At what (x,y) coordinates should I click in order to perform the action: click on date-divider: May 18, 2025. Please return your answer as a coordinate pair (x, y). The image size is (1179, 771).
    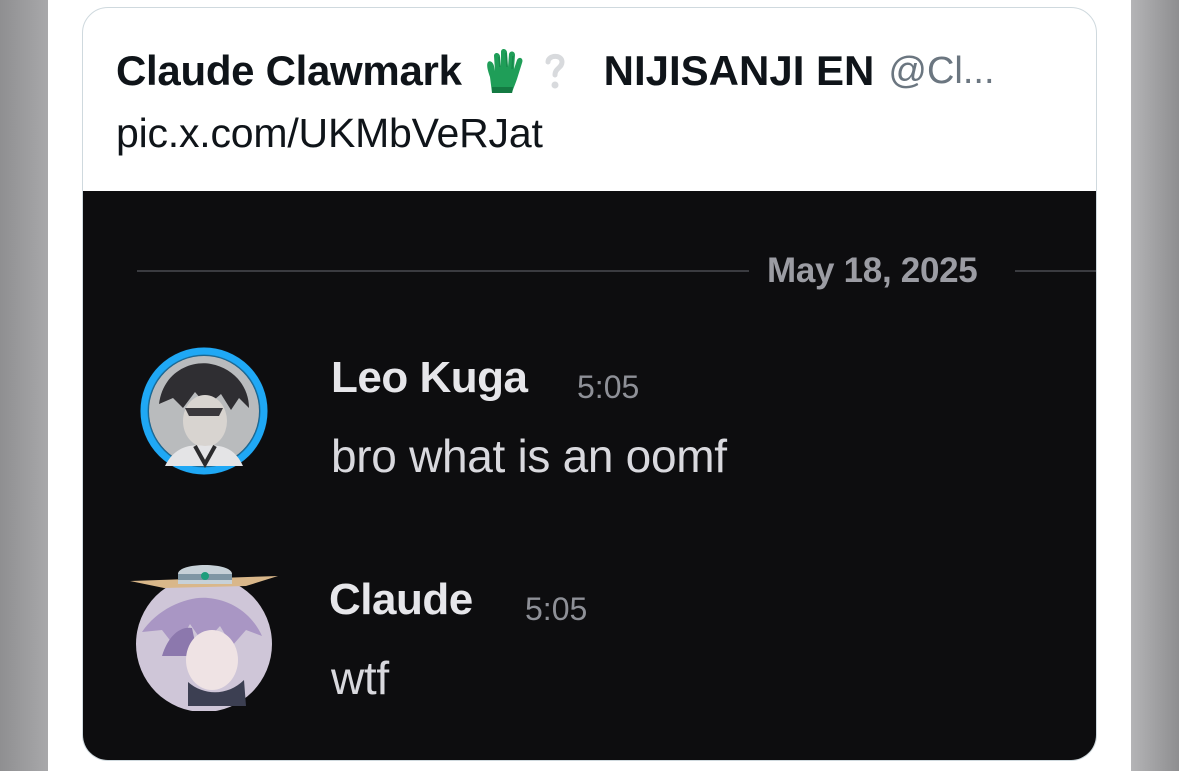
    Looking at the image, I should click on (872, 270).